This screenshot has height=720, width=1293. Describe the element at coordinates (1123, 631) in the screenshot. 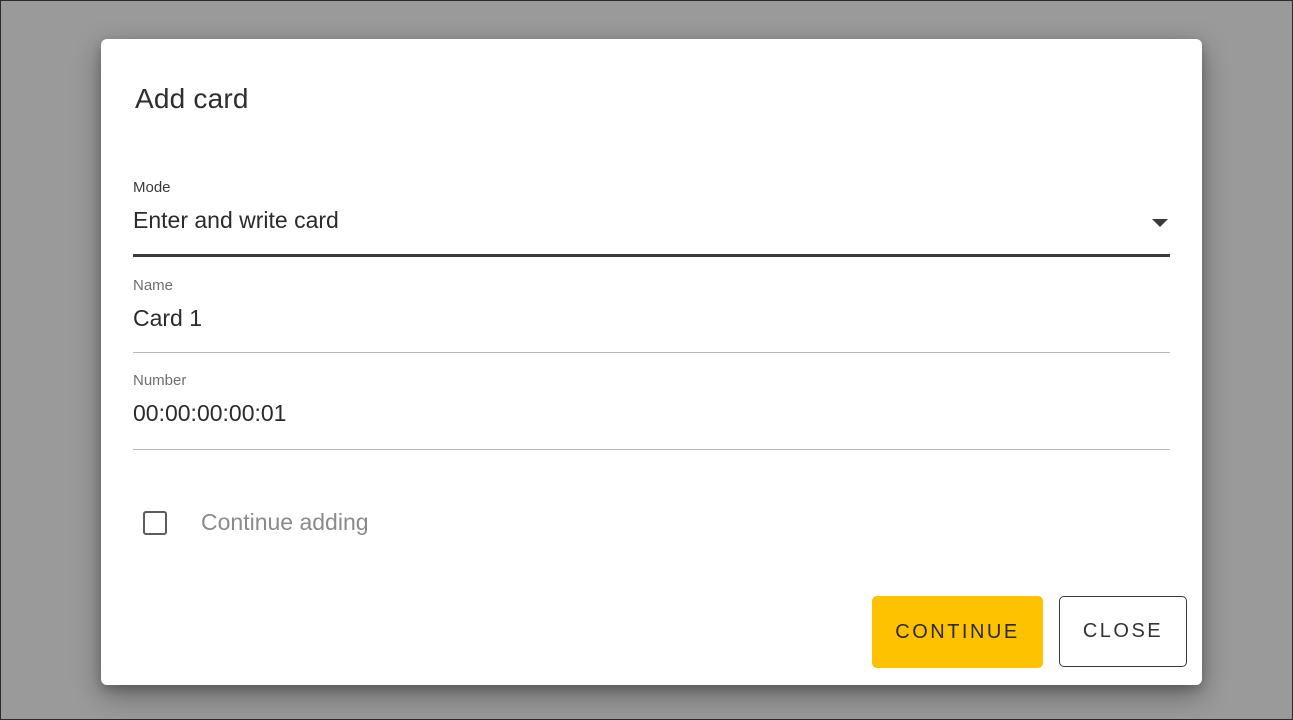

I see `close-button: CLOSE` at that location.